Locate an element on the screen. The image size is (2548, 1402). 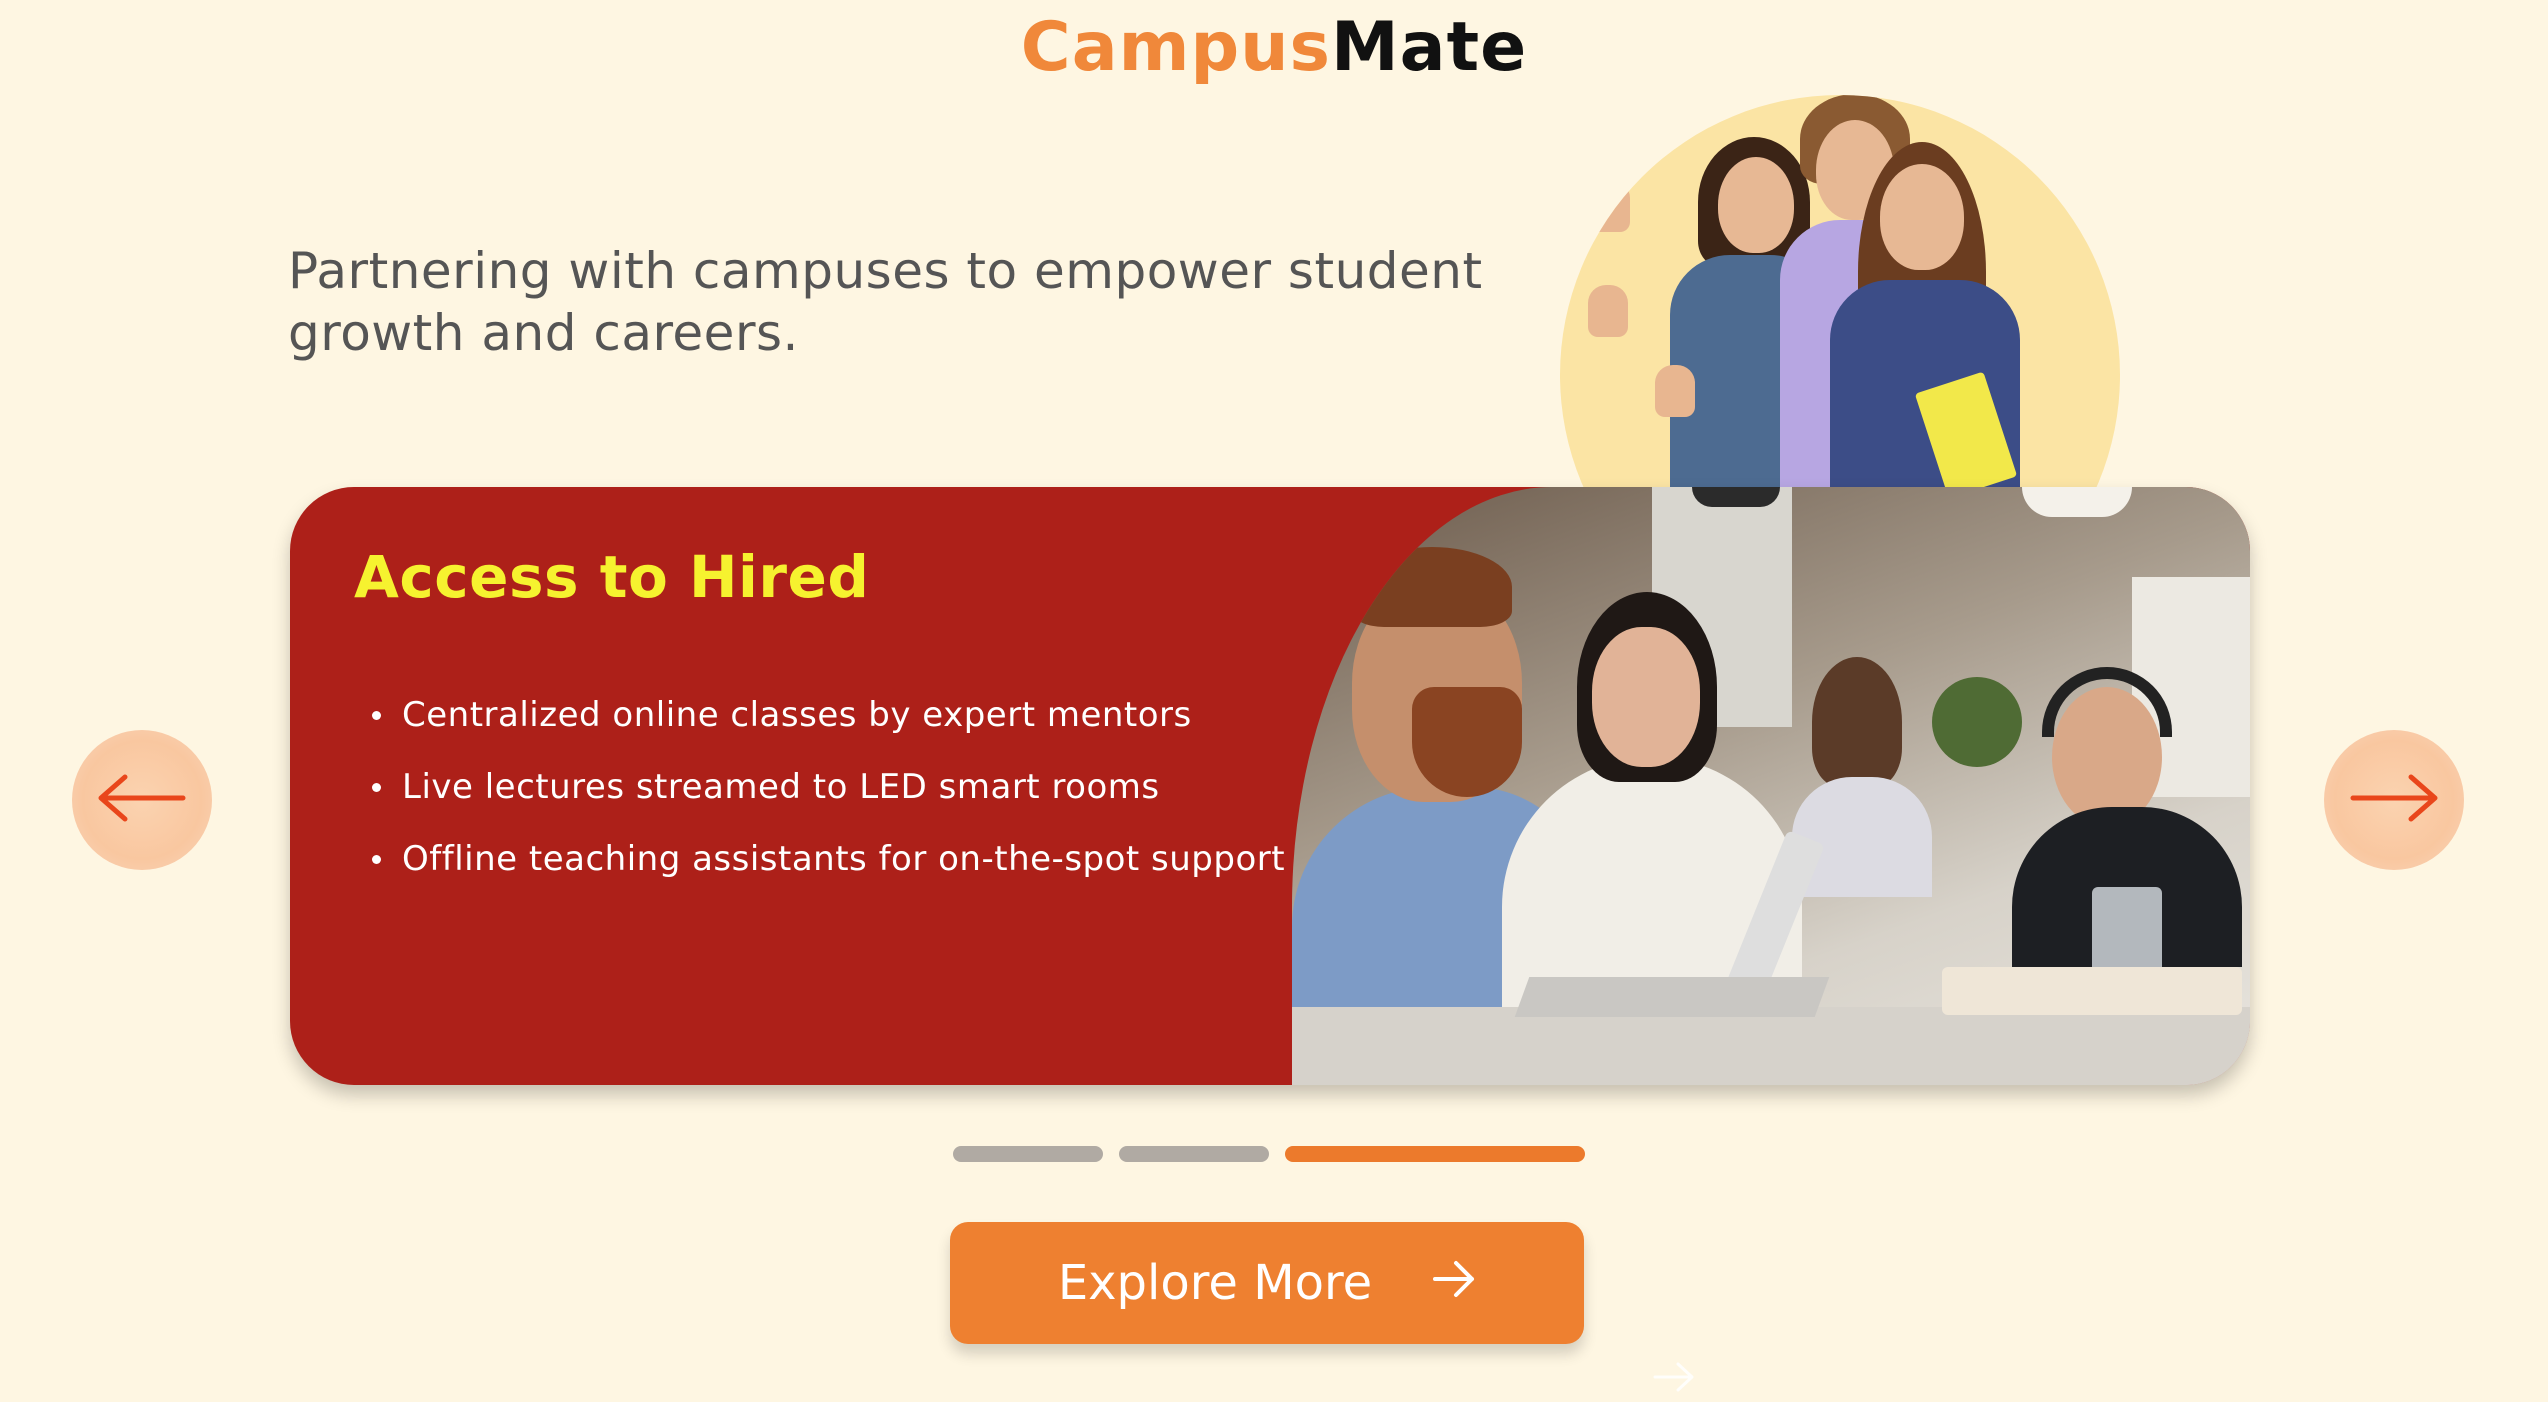
explore-more-button: Explore More is located at coordinates (1267, 1283).